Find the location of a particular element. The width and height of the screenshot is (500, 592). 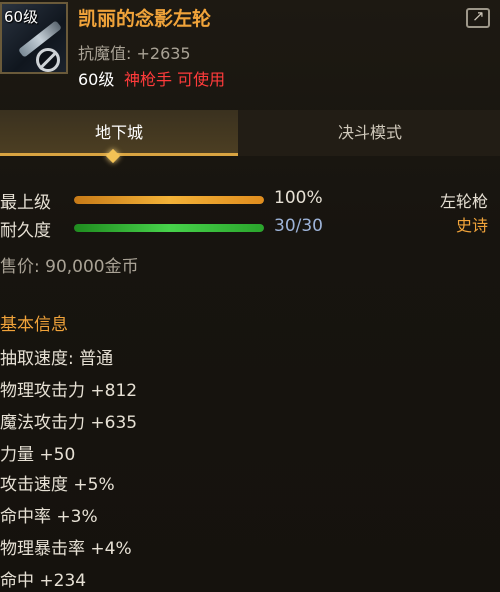

durability-bar-fill is located at coordinates (169, 228).